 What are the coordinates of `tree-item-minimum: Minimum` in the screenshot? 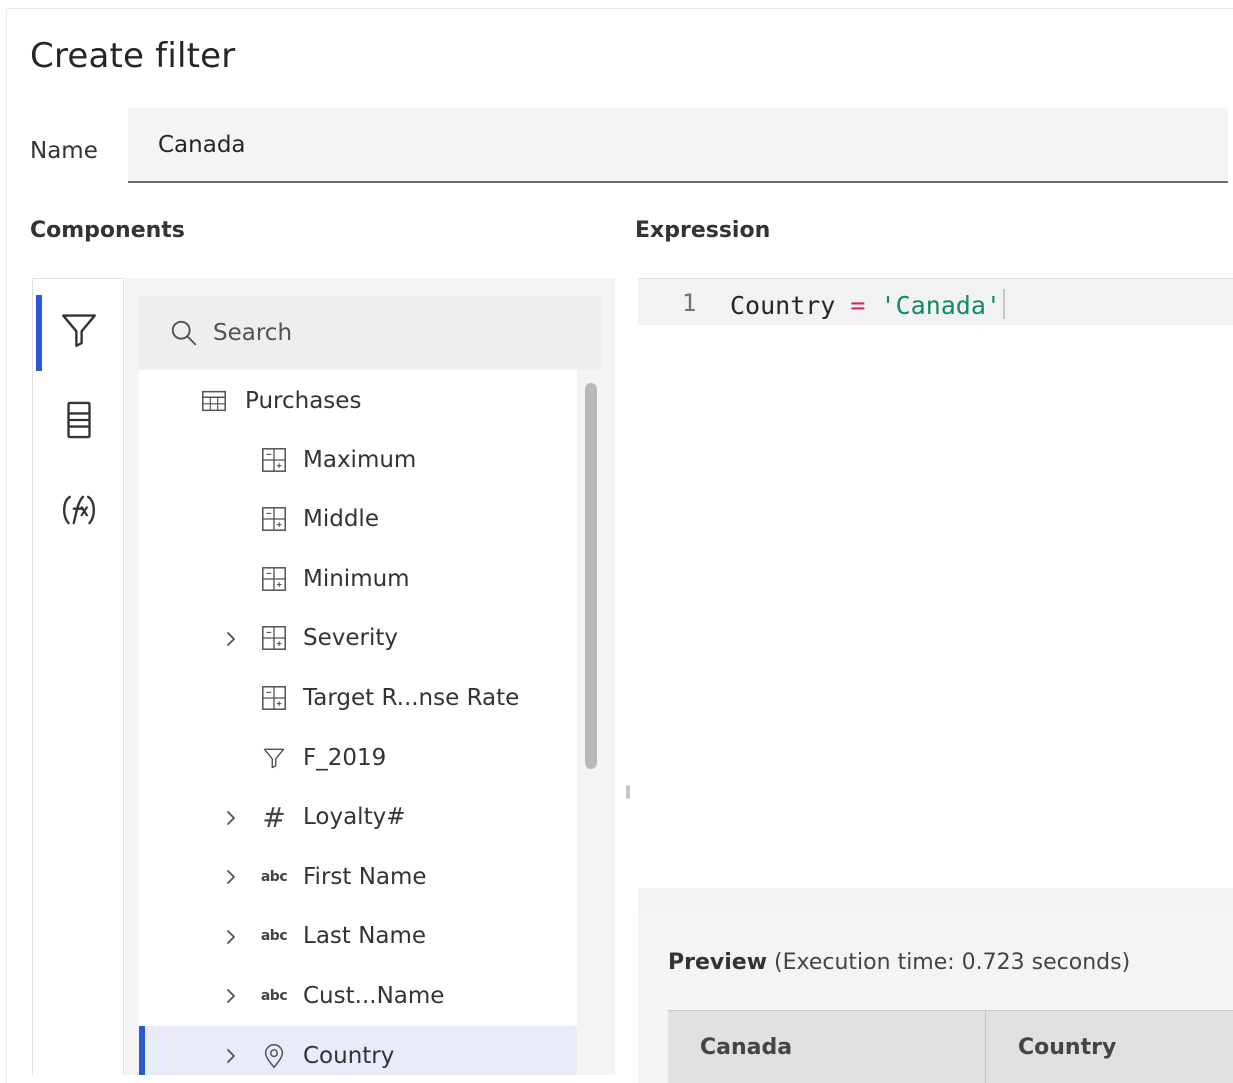 It's located at (358, 578).